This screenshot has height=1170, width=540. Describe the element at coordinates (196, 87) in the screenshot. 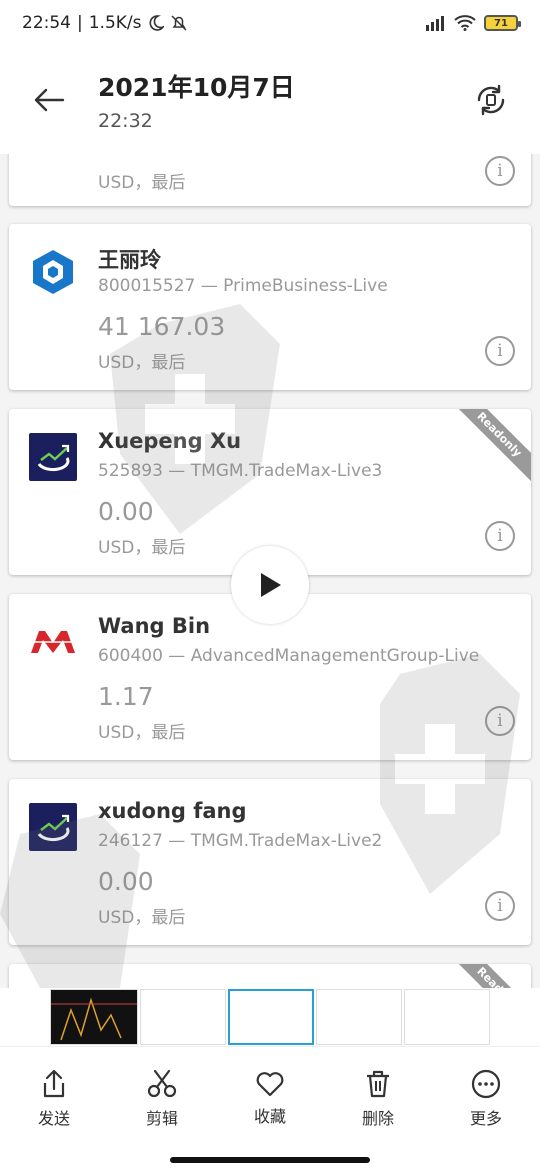

I see `page-title: 2021年10月7日` at that location.